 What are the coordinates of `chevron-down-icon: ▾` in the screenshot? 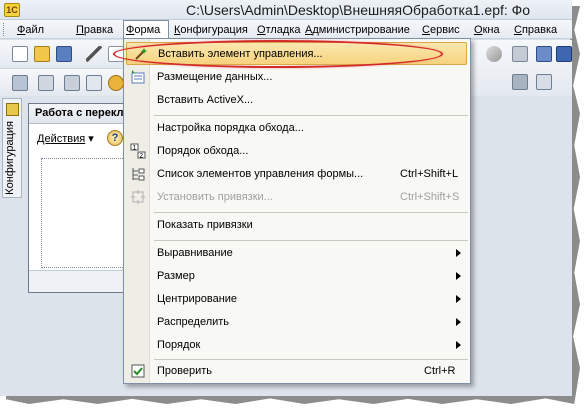 It's located at (91, 139).